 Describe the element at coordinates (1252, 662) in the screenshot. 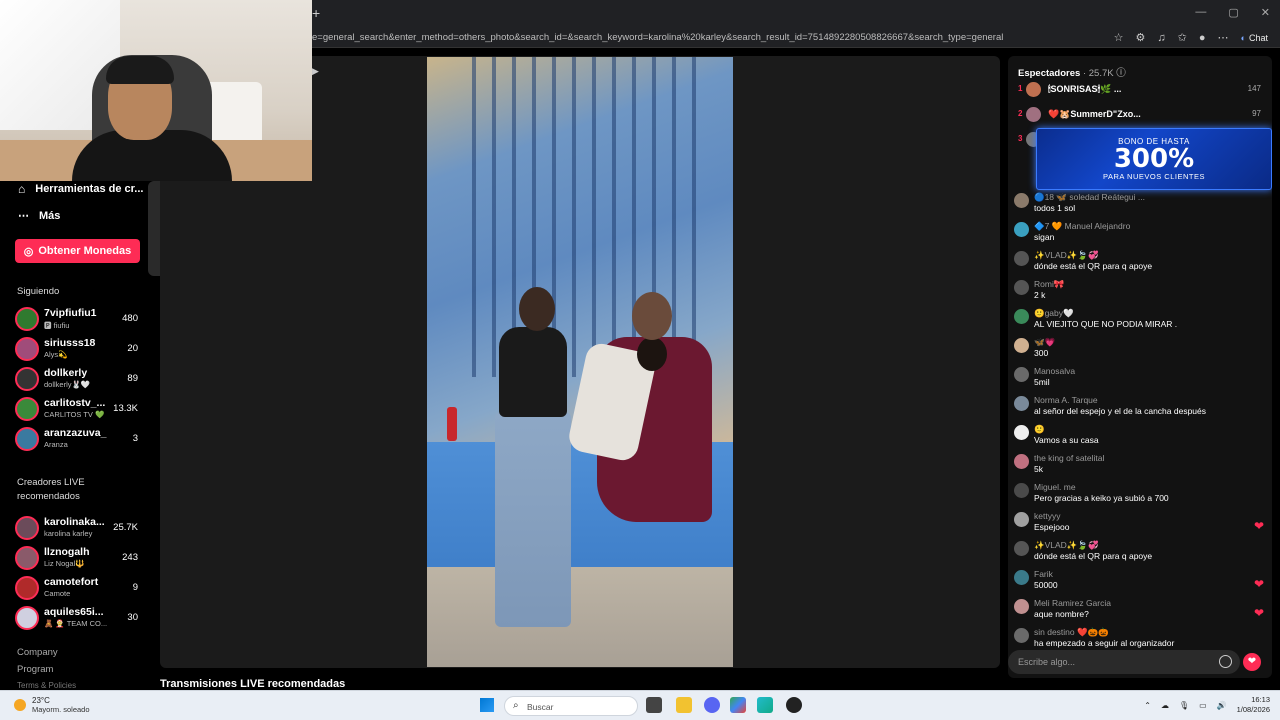

I see `like-heart-button: ❤` at that location.